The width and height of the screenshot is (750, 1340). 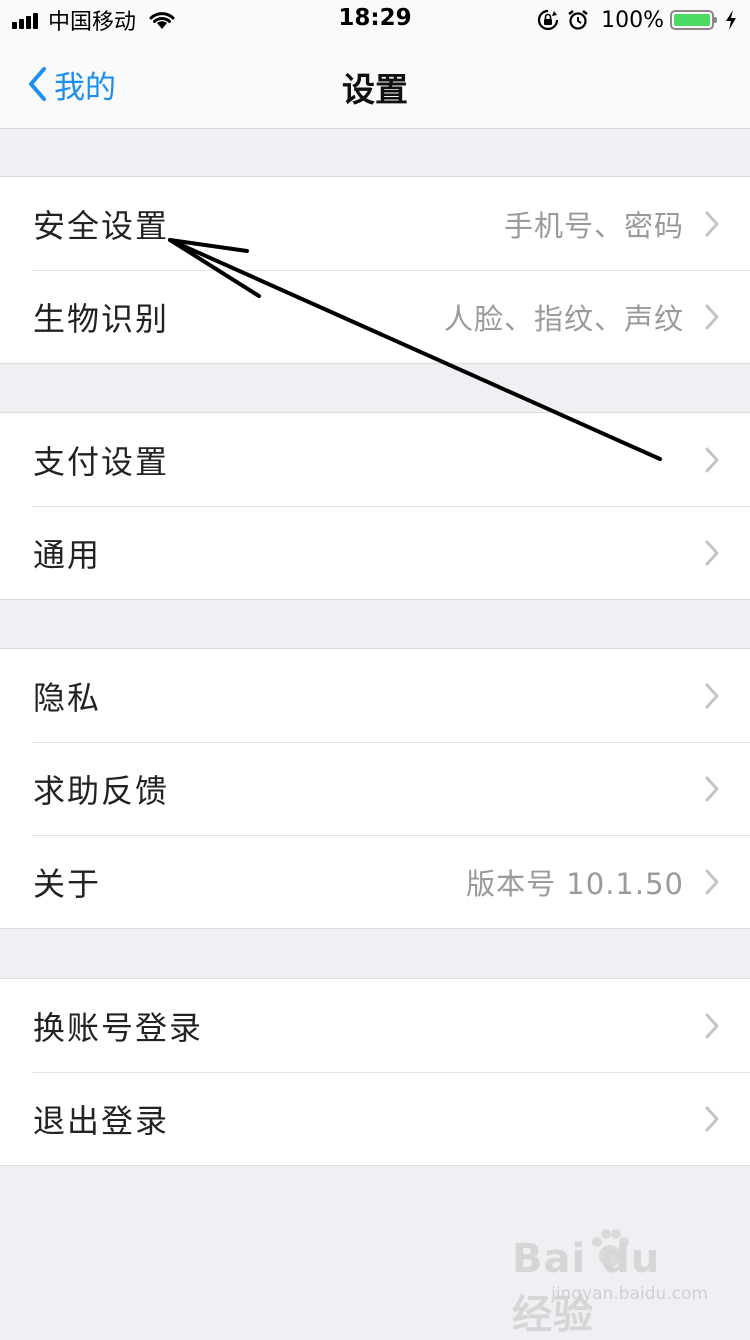 What do you see at coordinates (67, 698) in the screenshot?
I see `row-label: 隐私` at bounding box center [67, 698].